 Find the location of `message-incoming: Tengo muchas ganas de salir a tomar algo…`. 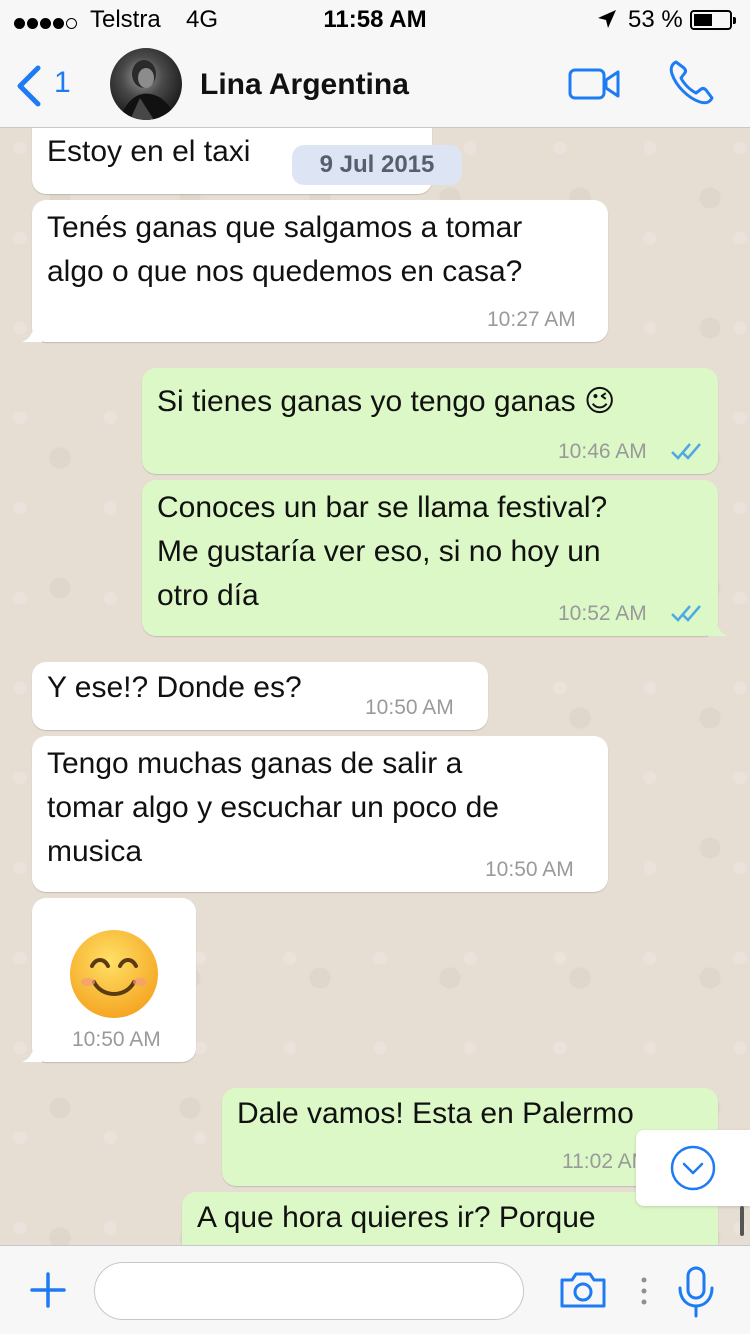

message-incoming: Tengo muchas ganas de salir a tomar algo… is located at coordinates (320, 814).